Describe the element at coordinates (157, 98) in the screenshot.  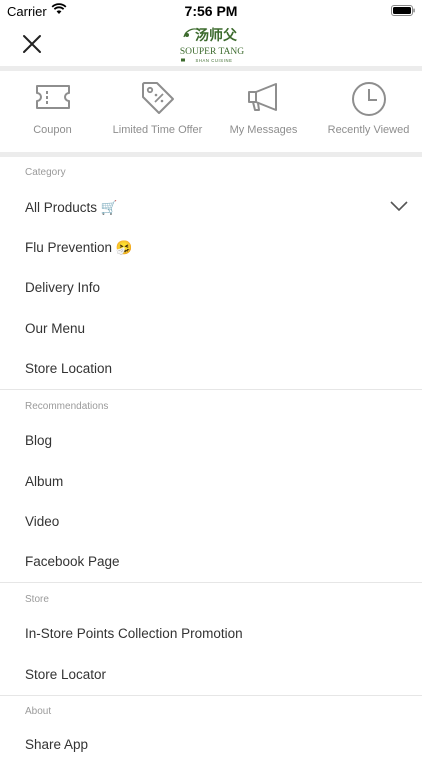
I see `price-tag-icon` at that location.